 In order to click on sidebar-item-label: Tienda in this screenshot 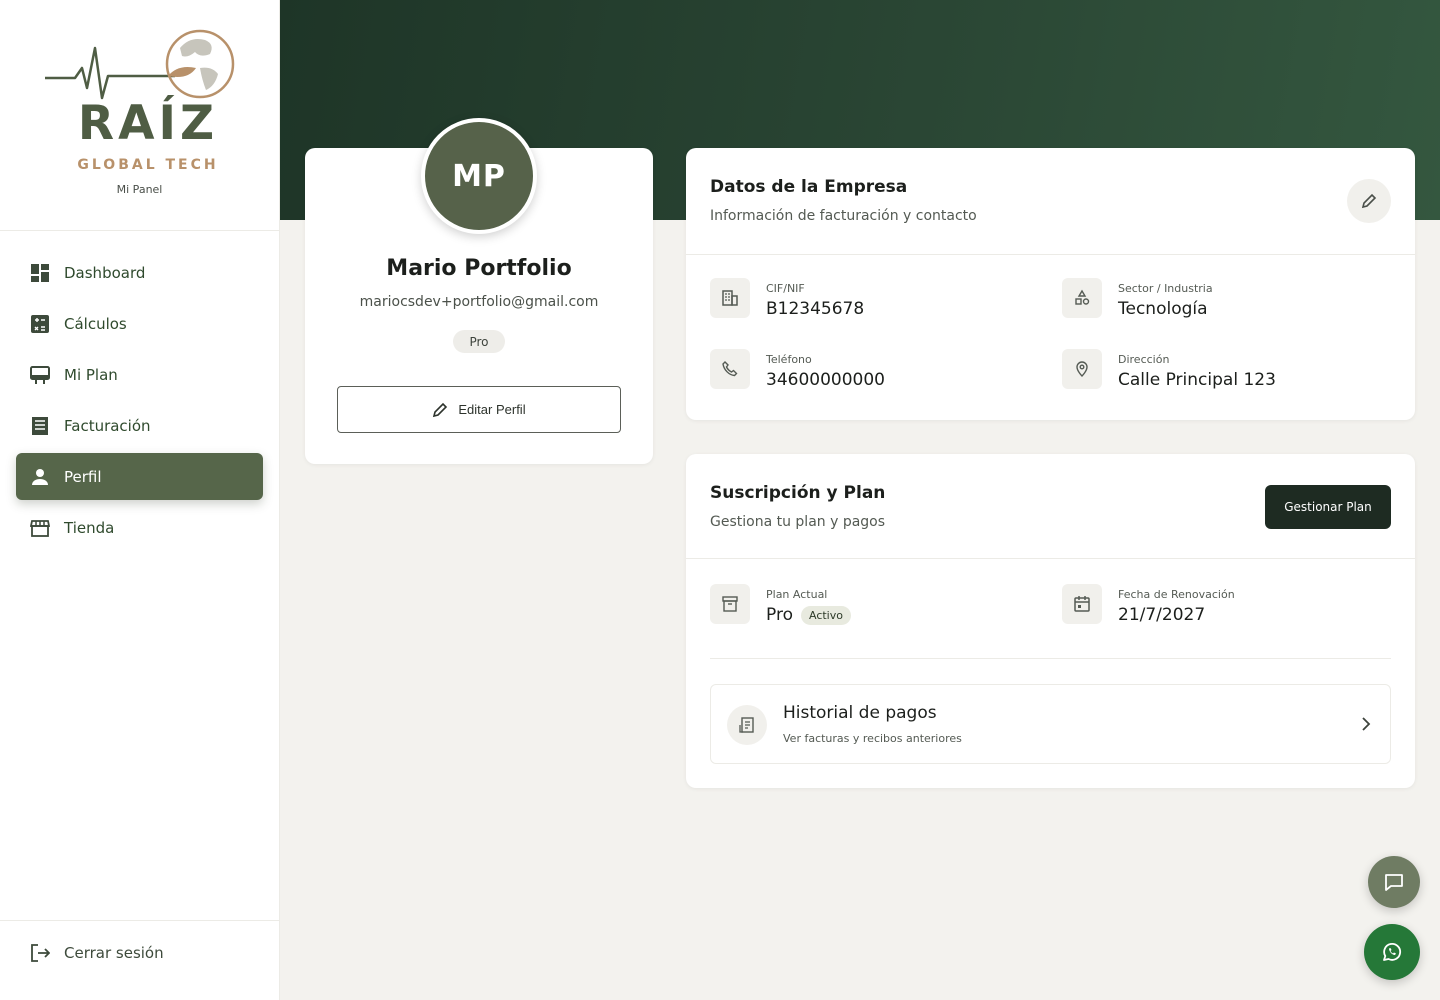, I will do `click(89, 527)`.